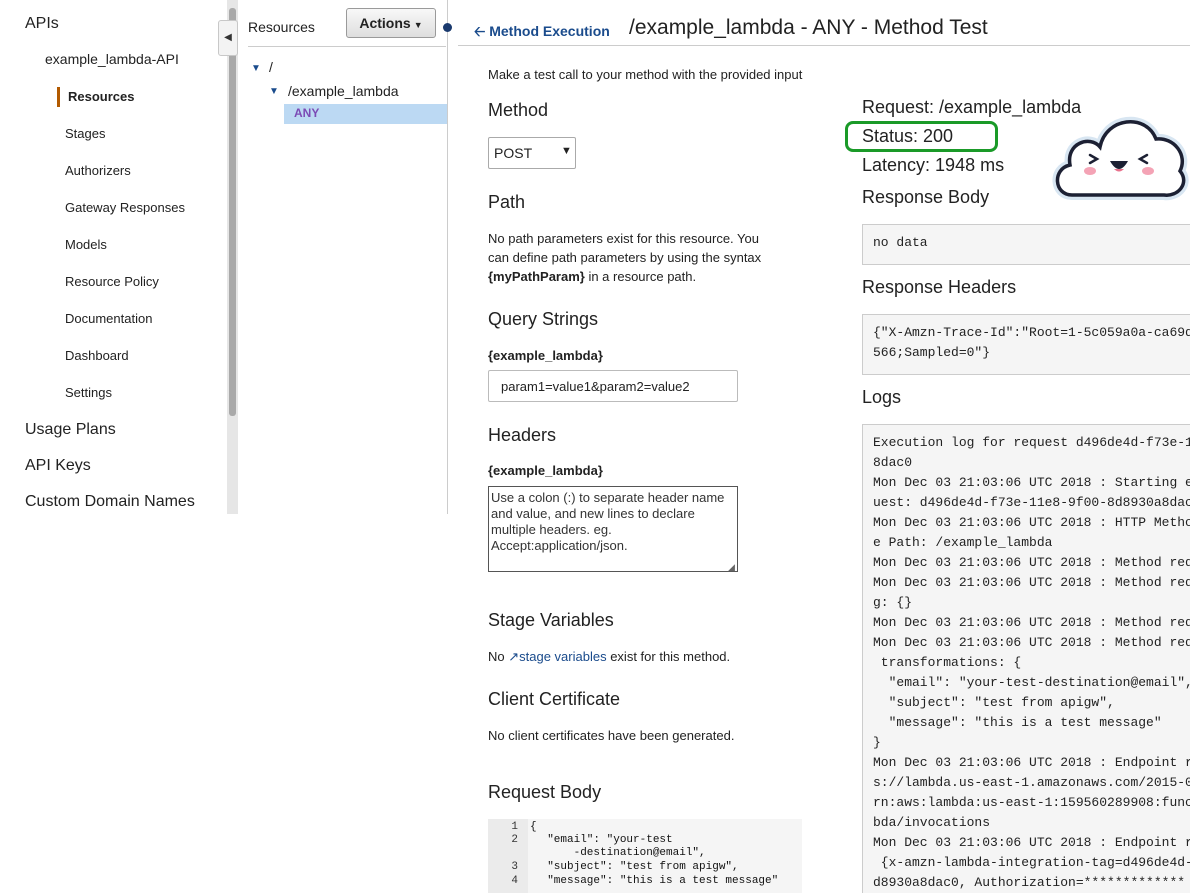 Image resolution: width=1190 pixels, height=893 pixels. I want to click on line-number: 2, so click(514, 840).